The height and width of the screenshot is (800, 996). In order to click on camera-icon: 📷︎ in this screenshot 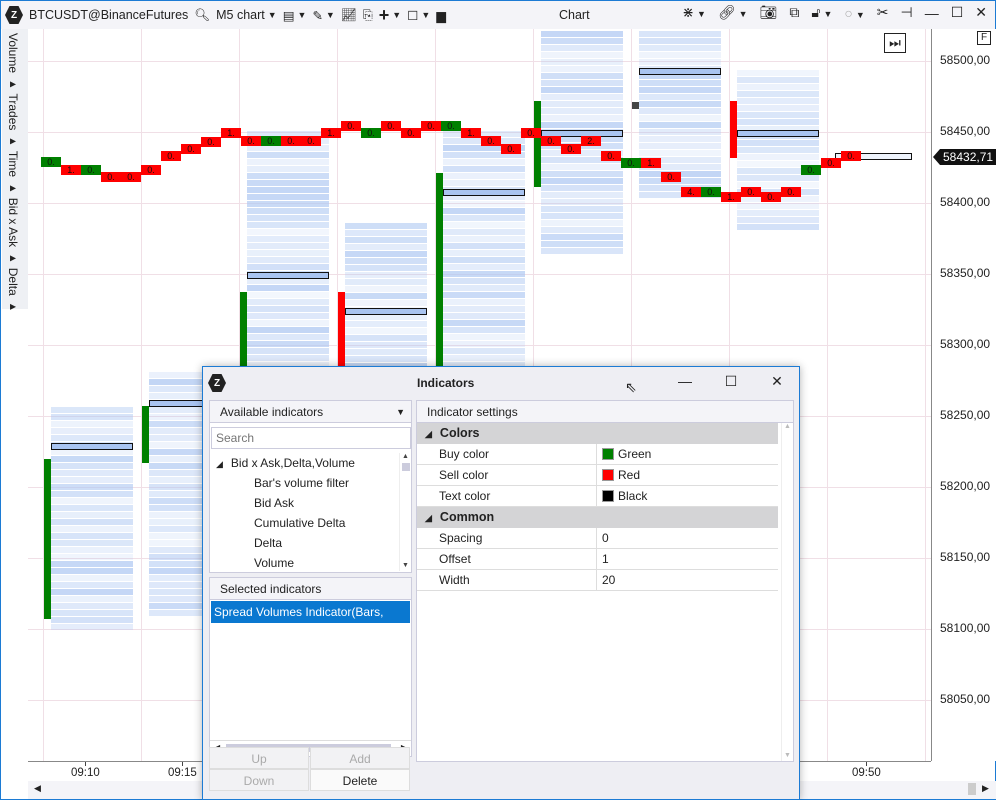, I will do `click(769, 12)`.